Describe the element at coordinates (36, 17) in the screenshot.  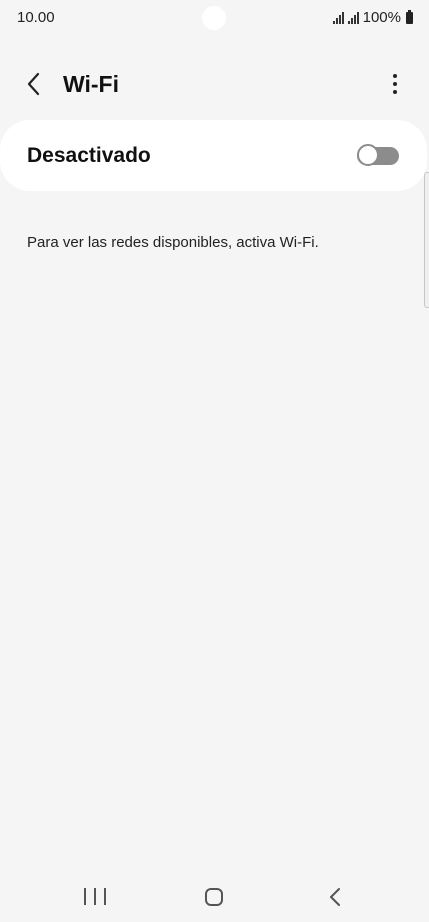
I see `status-time: 10.00` at that location.